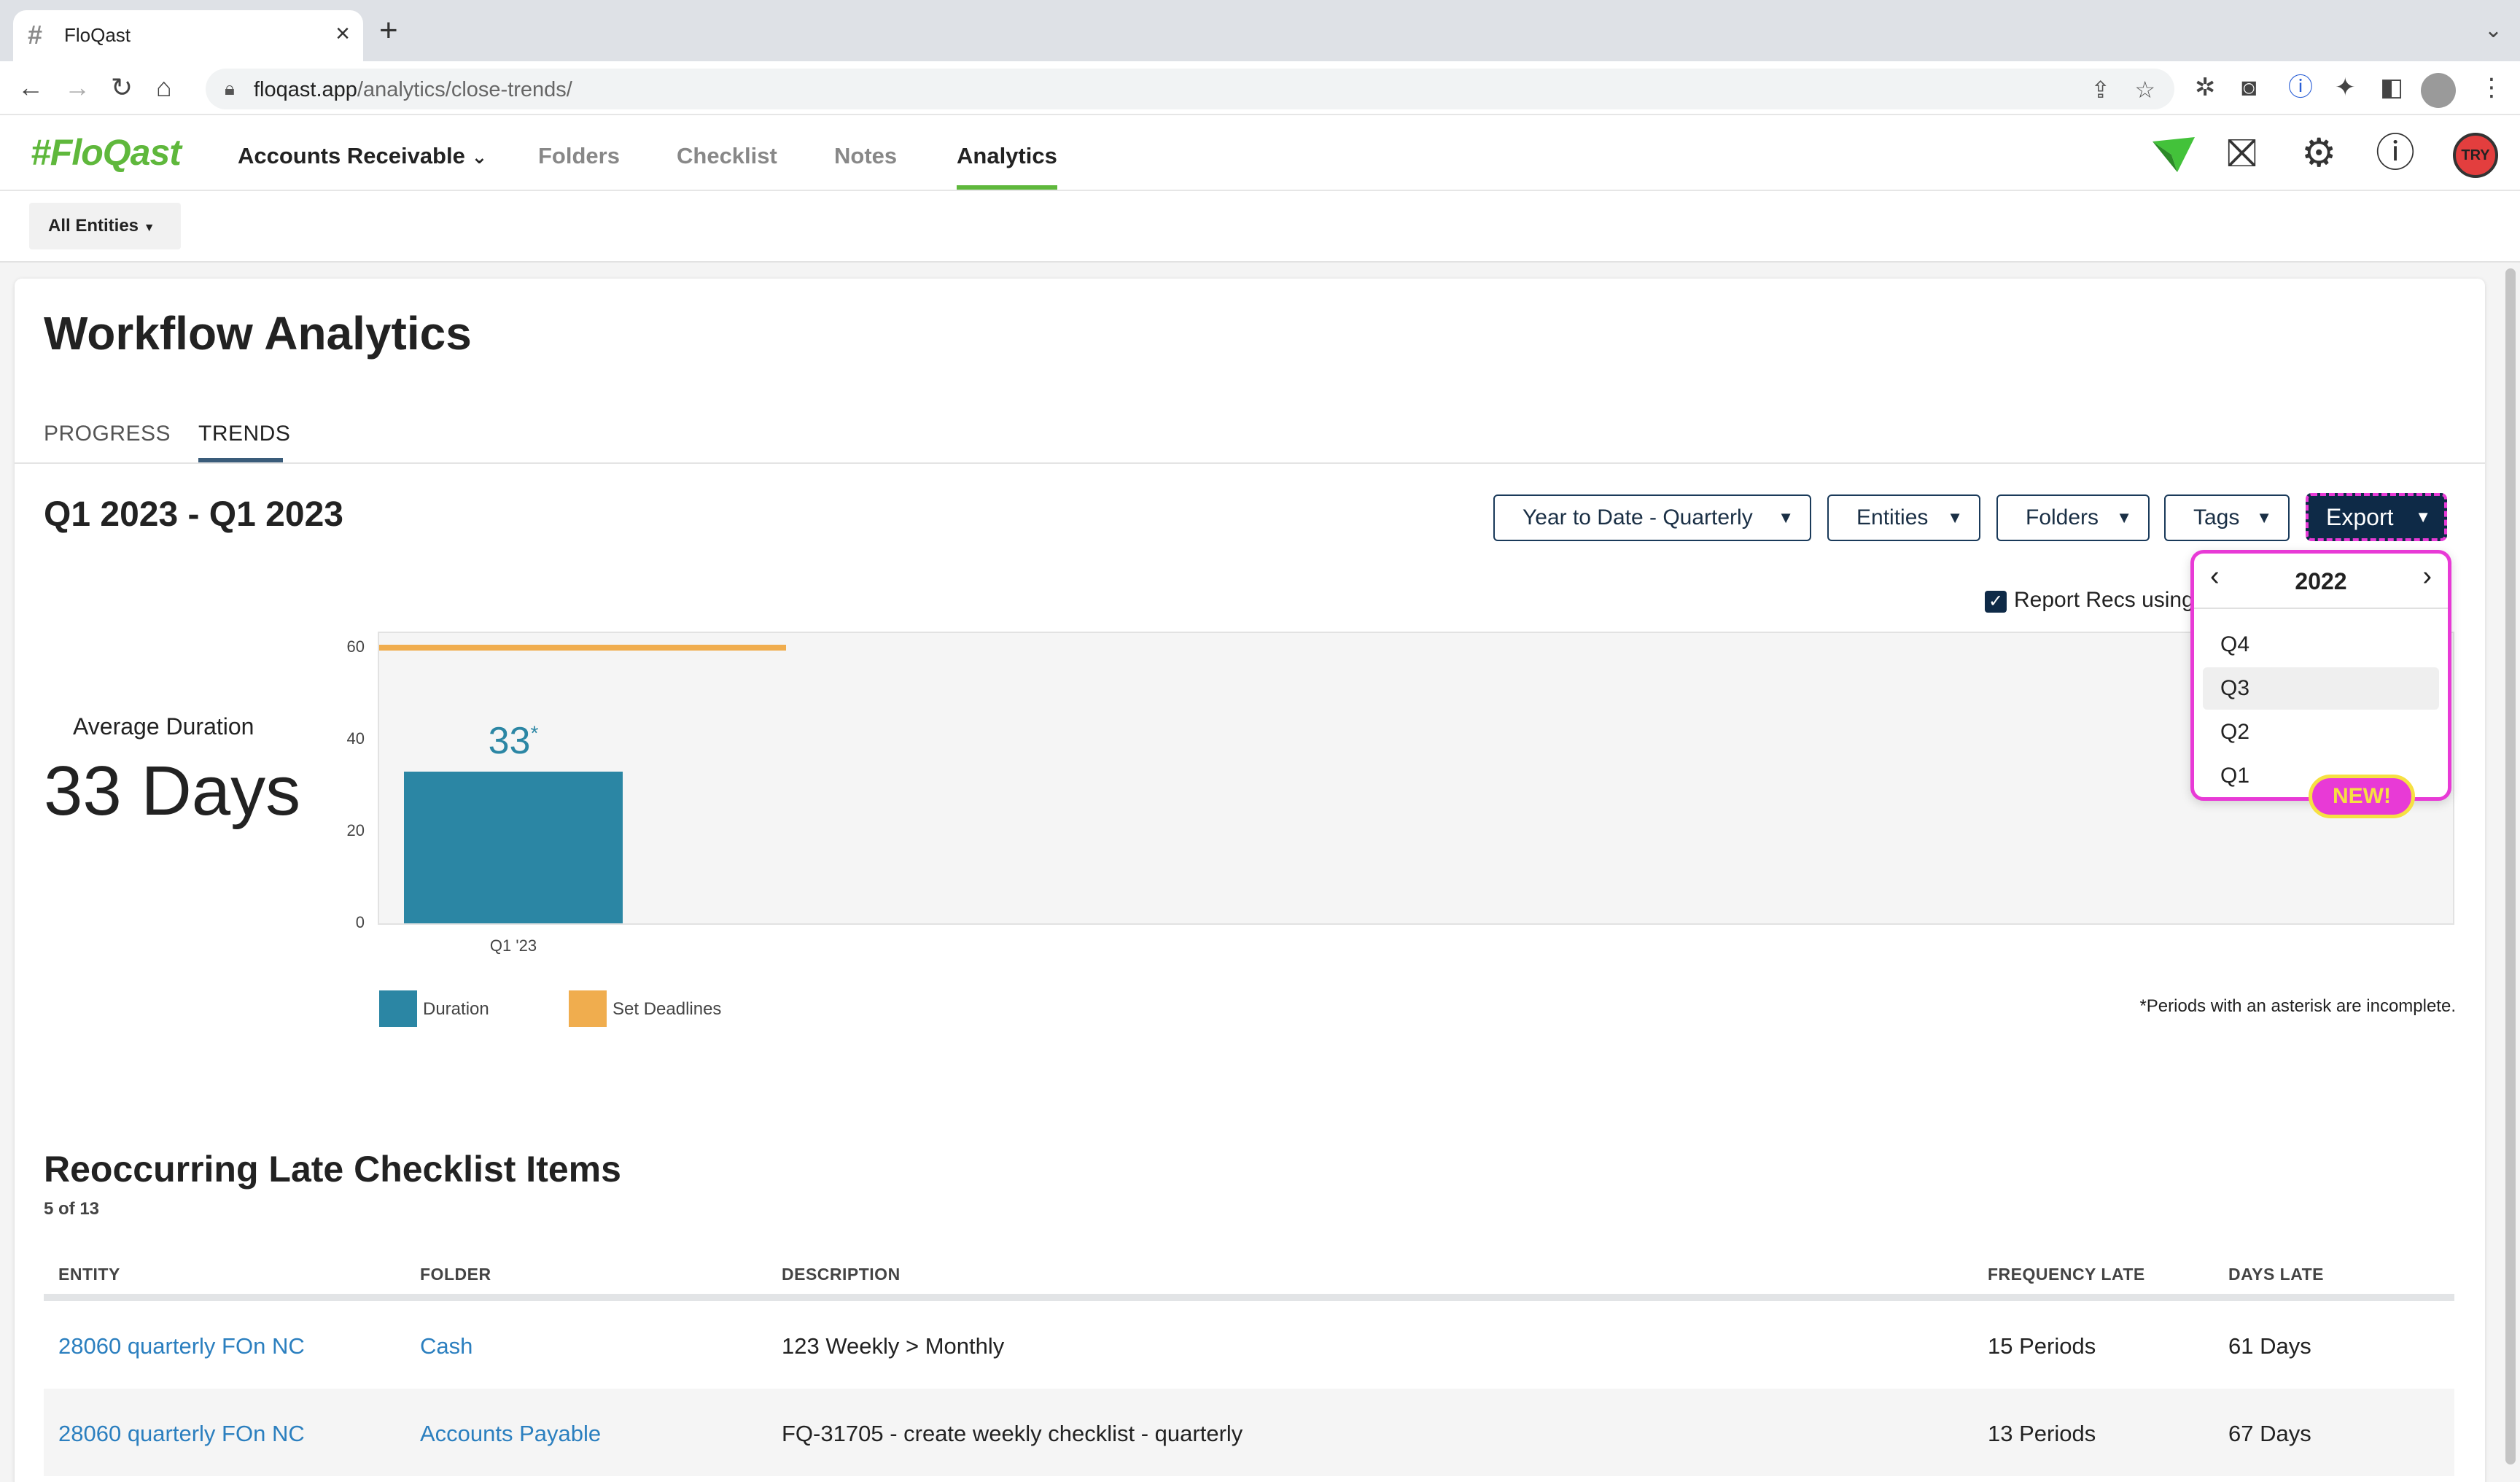 The height and width of the screenshot is (1482, 2520). What do you see at coordinates (2300, 88) in the screenshot?
I see `password-manager-icon: ⓘ` at bounding box center [2300, 88].